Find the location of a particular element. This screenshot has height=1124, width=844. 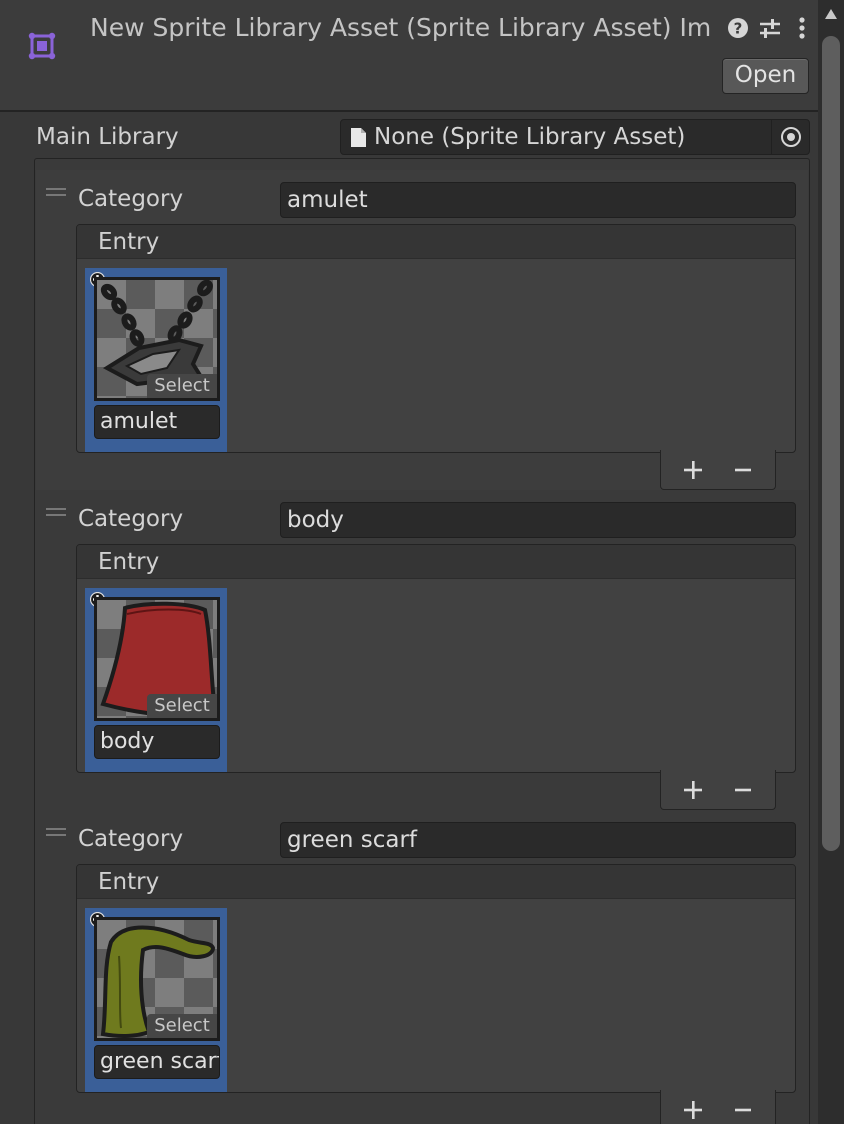

vertical-scrollbar is located at coordinates (831, 562).